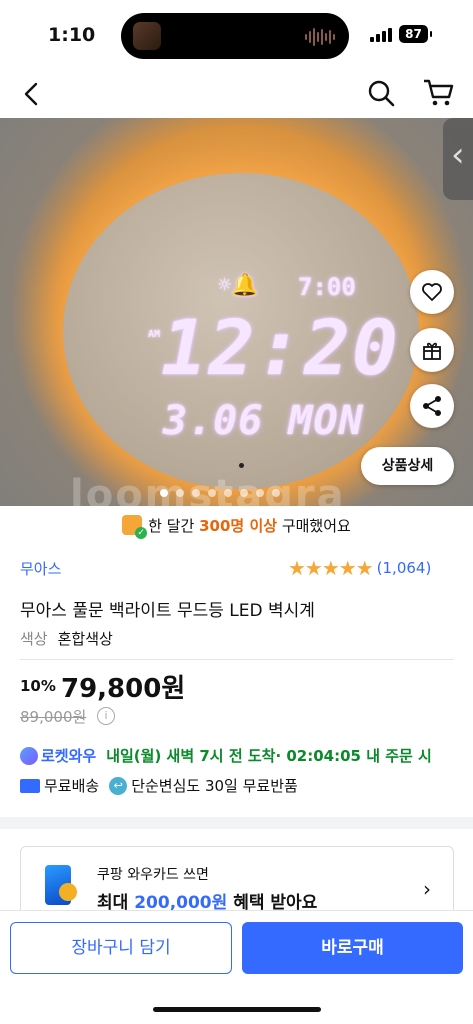  I want to click on rating-summary: ★★★★★ (1,064), so click(359, 568).